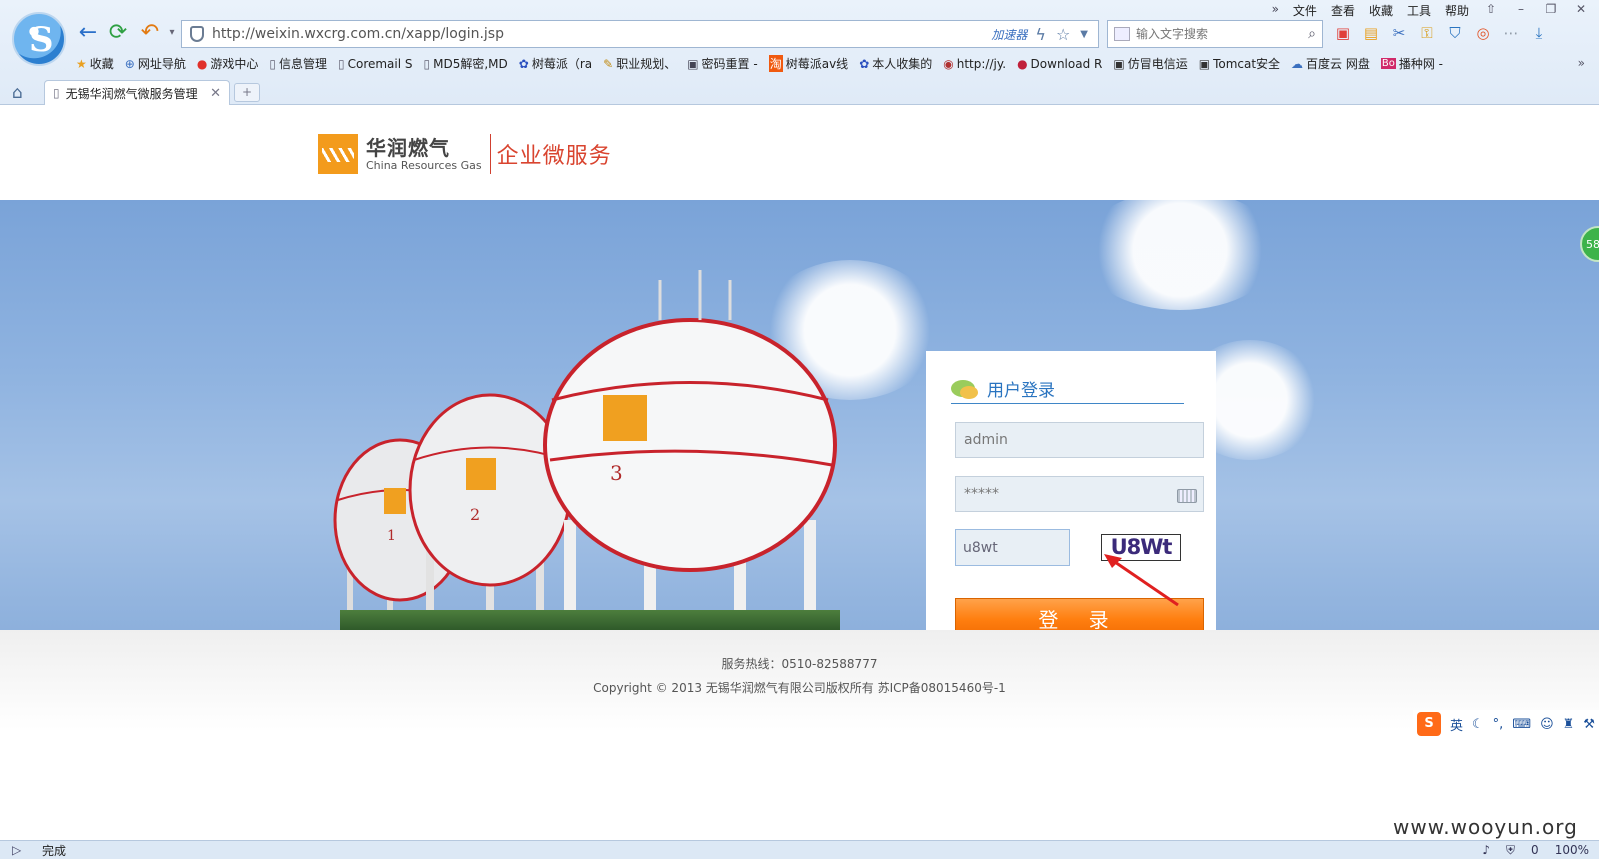  What do you see at coordinates (118, 34) in the screenshot?
I see `refresh-icon: ⟳` at bounding box center [118, 34].